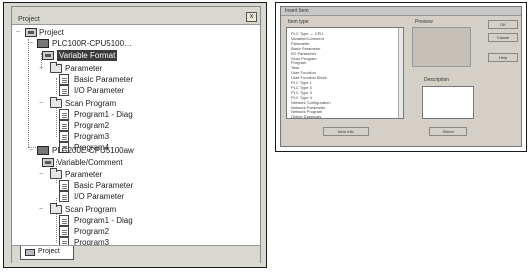  What do you see at coordinates (503, 24) in the screenshot?
I see `ok-button: OK` at bounding box center [503, 24].